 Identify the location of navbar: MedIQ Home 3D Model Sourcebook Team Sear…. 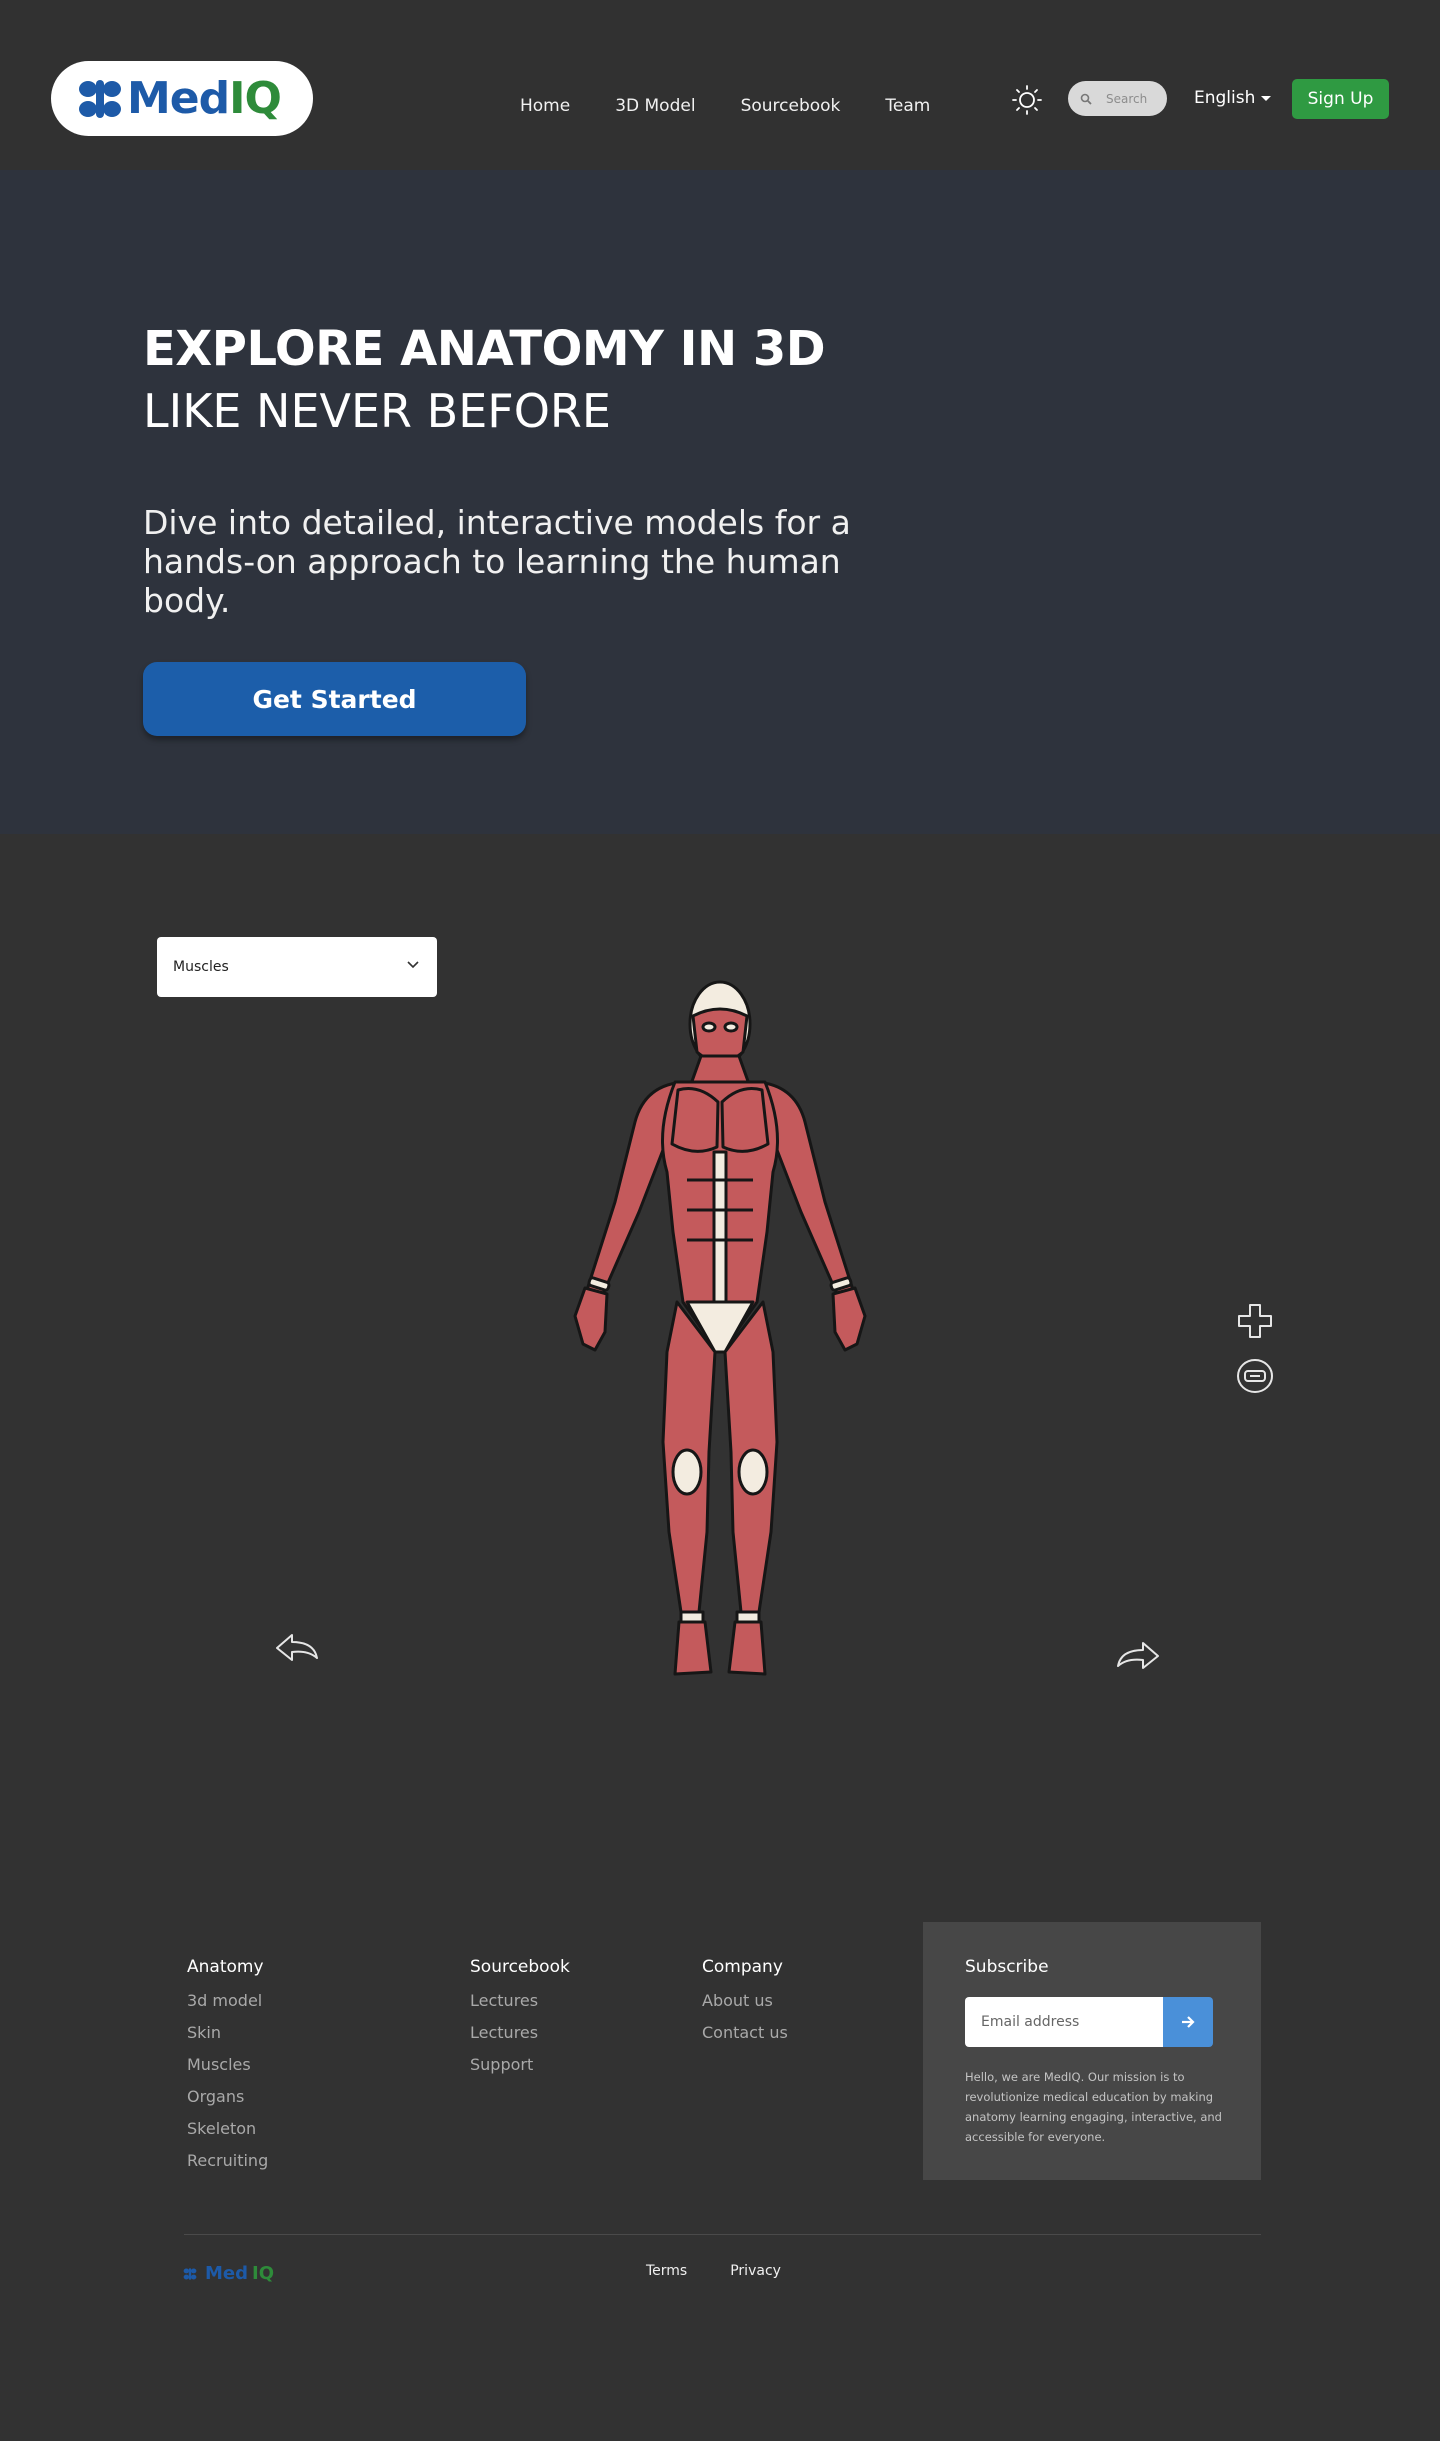
(720, 85).